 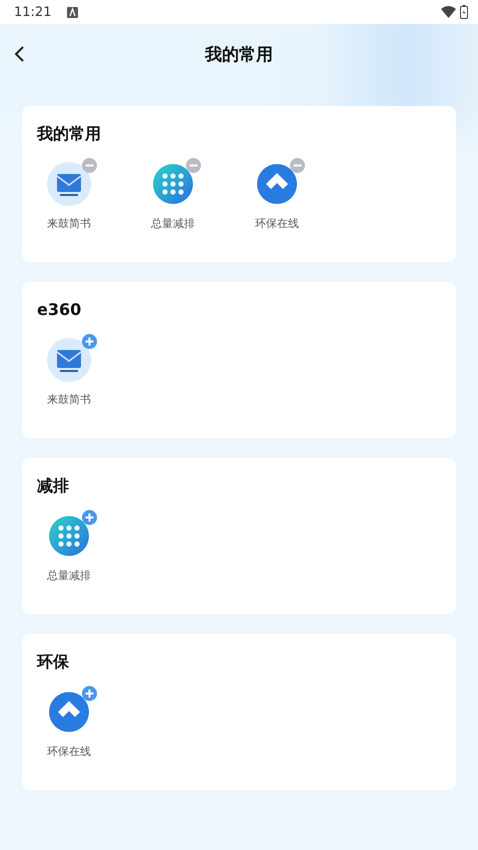 I want to click on section-title: e360, so click(x=59, y=310).